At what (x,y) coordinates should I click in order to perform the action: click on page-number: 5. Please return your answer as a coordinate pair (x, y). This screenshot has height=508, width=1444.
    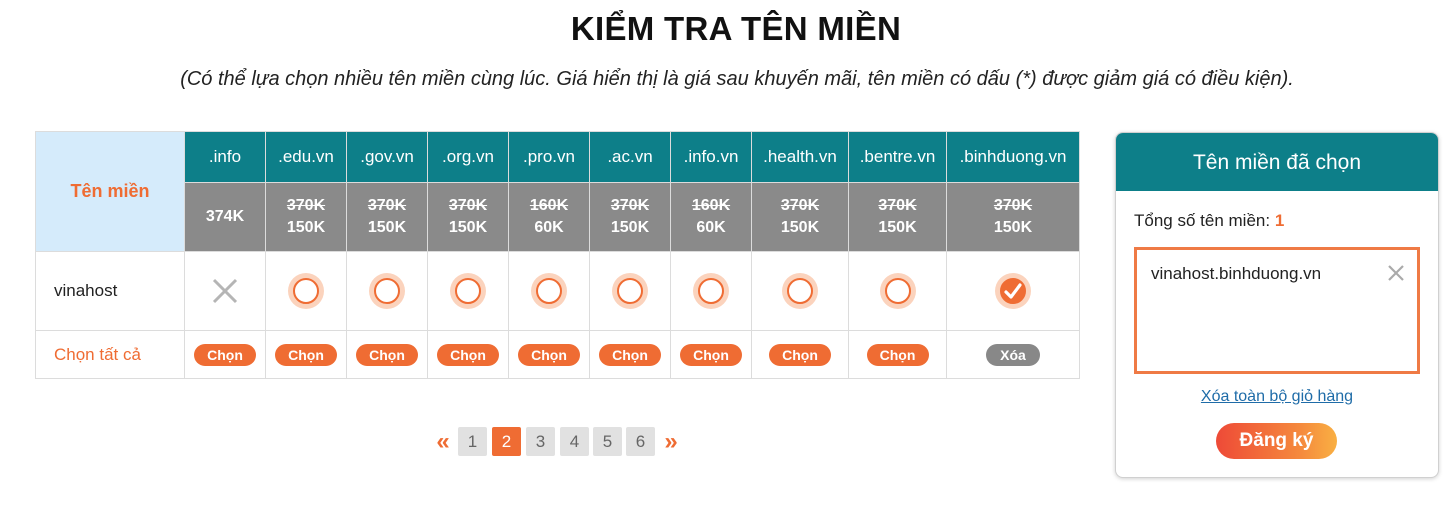
    Looking at the image, I should click on (607, 441).